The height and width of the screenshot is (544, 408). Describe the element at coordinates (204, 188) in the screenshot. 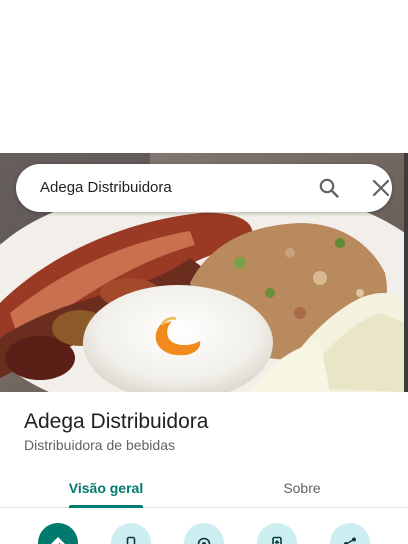

I see `search-bar: Adega Distribuidora` at that location.